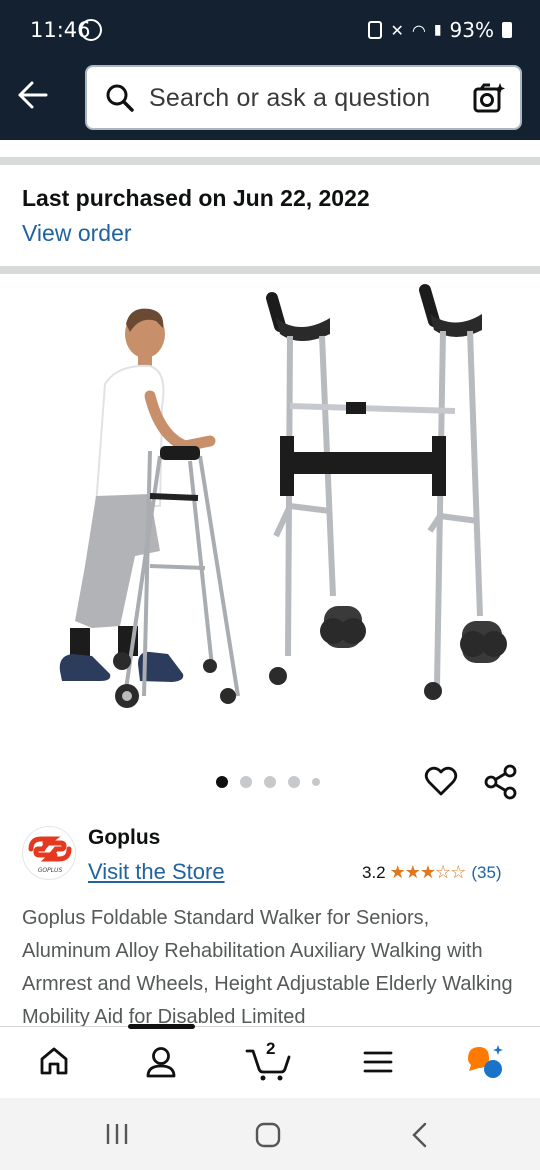 Image resolution: width=540 pixels, height=1170 pixels. What do you see at coordinates (374, 872) in the screenshot?
I see `rating-value: 3.2` at bounding box center [374, 872].